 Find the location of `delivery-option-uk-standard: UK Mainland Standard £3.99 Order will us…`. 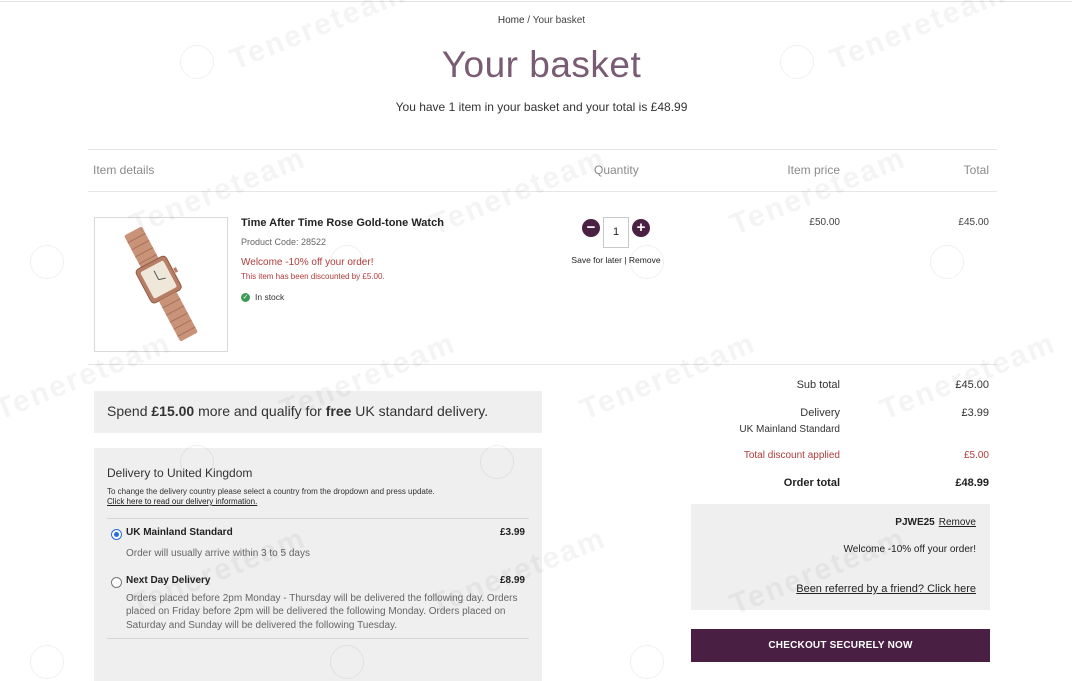

delivery-option-uk-standard: UK Mainland Standard £3.99 Order will us… is located at coordinates (318, 544).